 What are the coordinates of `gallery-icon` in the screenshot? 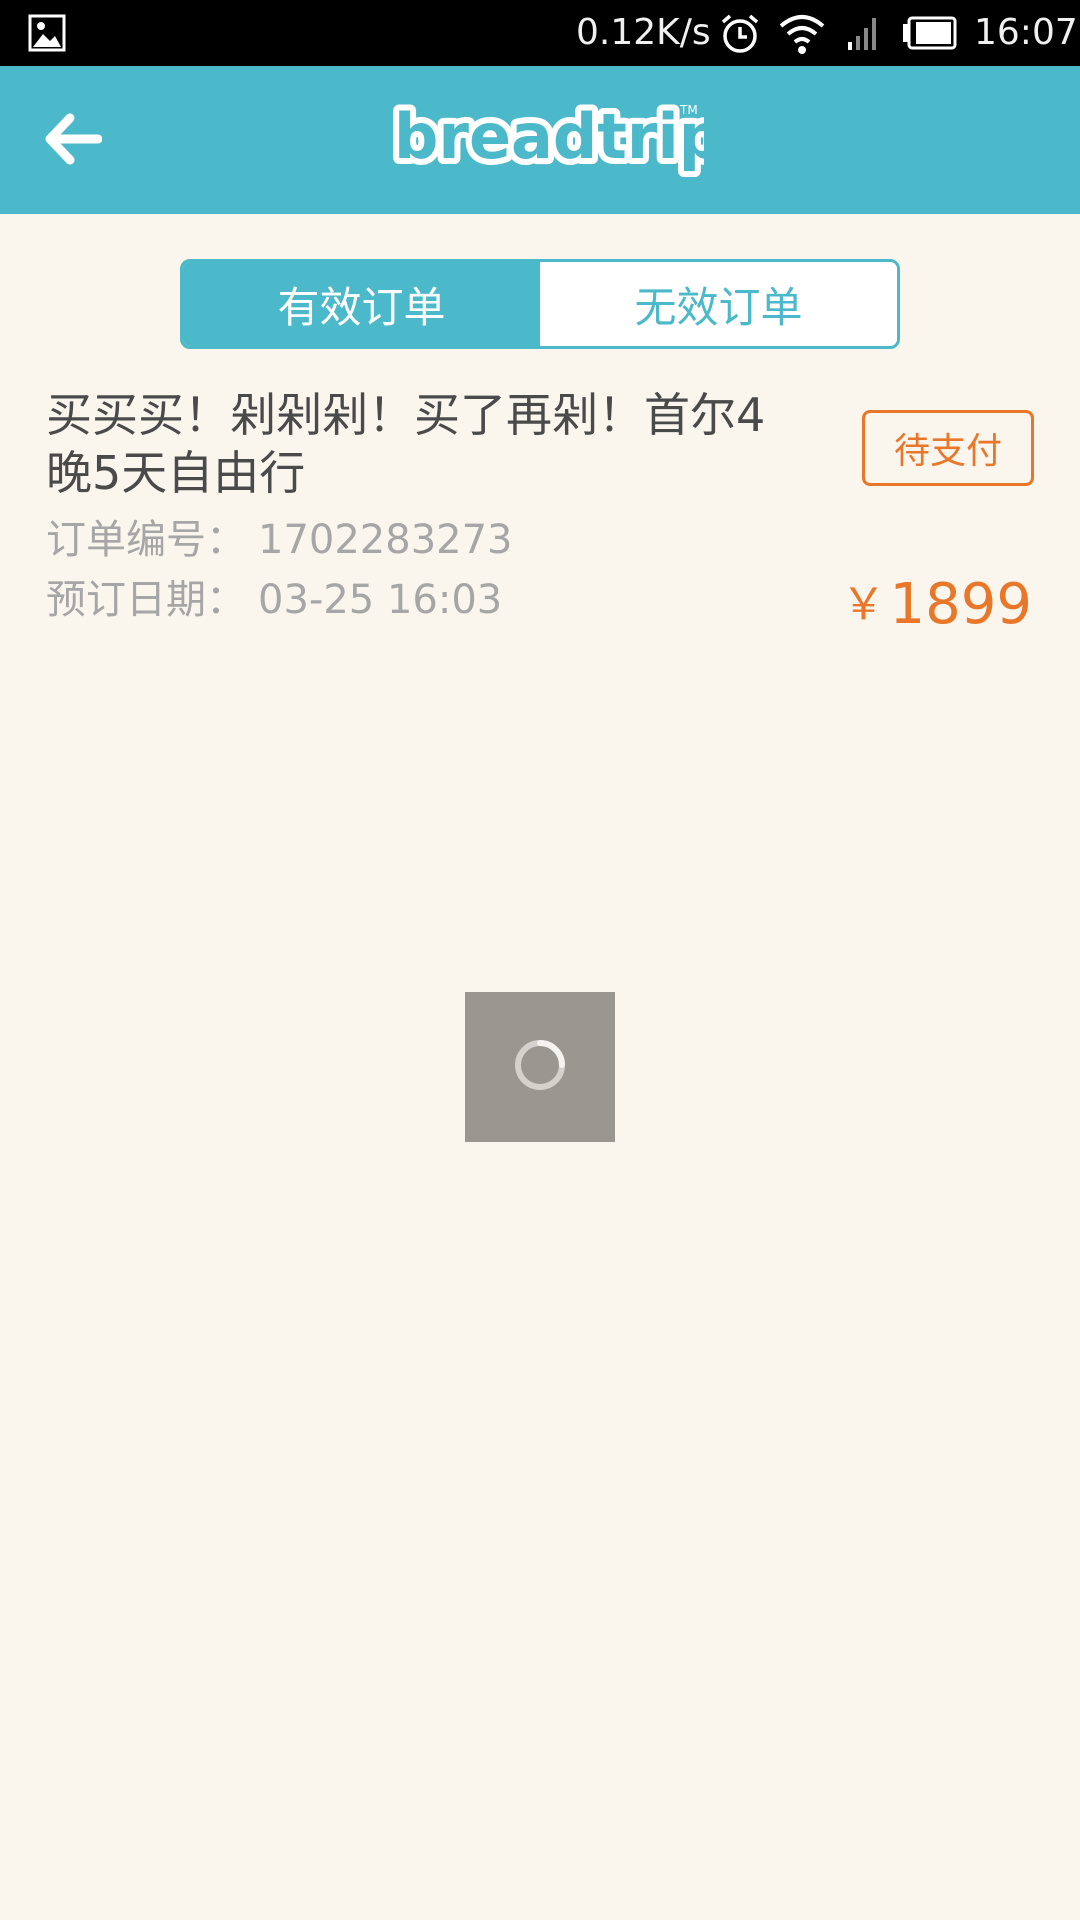 It's located at (47, 35).